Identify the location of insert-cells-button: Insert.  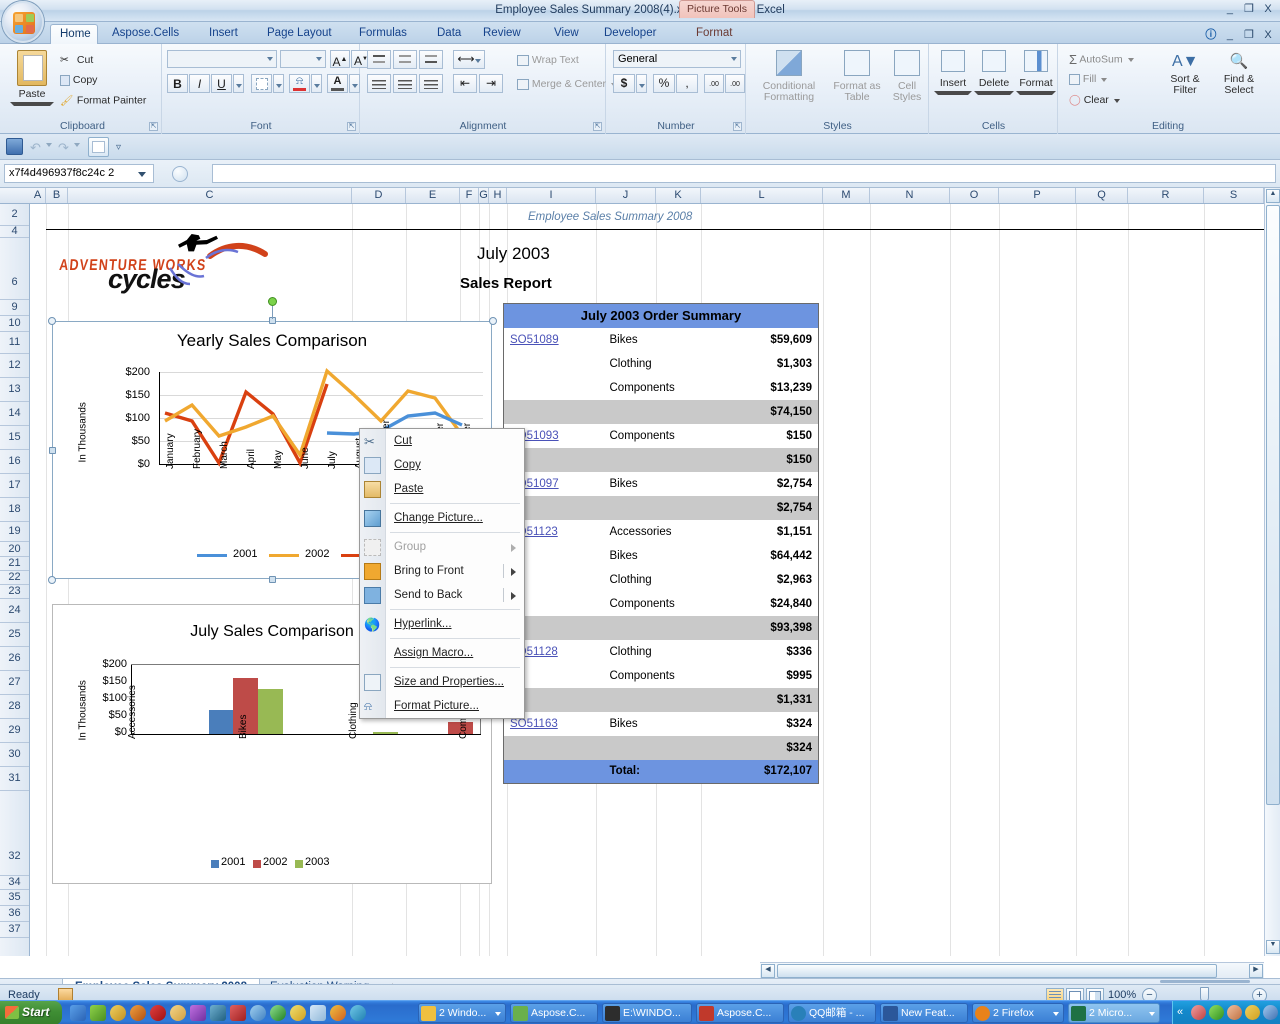
(953, 72).